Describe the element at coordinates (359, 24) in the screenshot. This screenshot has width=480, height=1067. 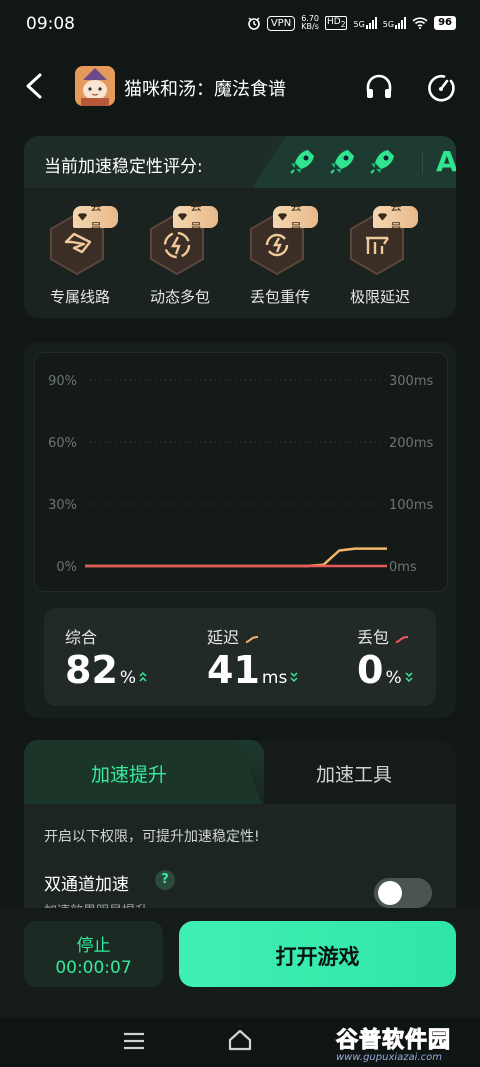
I see `net-type-1: 5G` at that location.